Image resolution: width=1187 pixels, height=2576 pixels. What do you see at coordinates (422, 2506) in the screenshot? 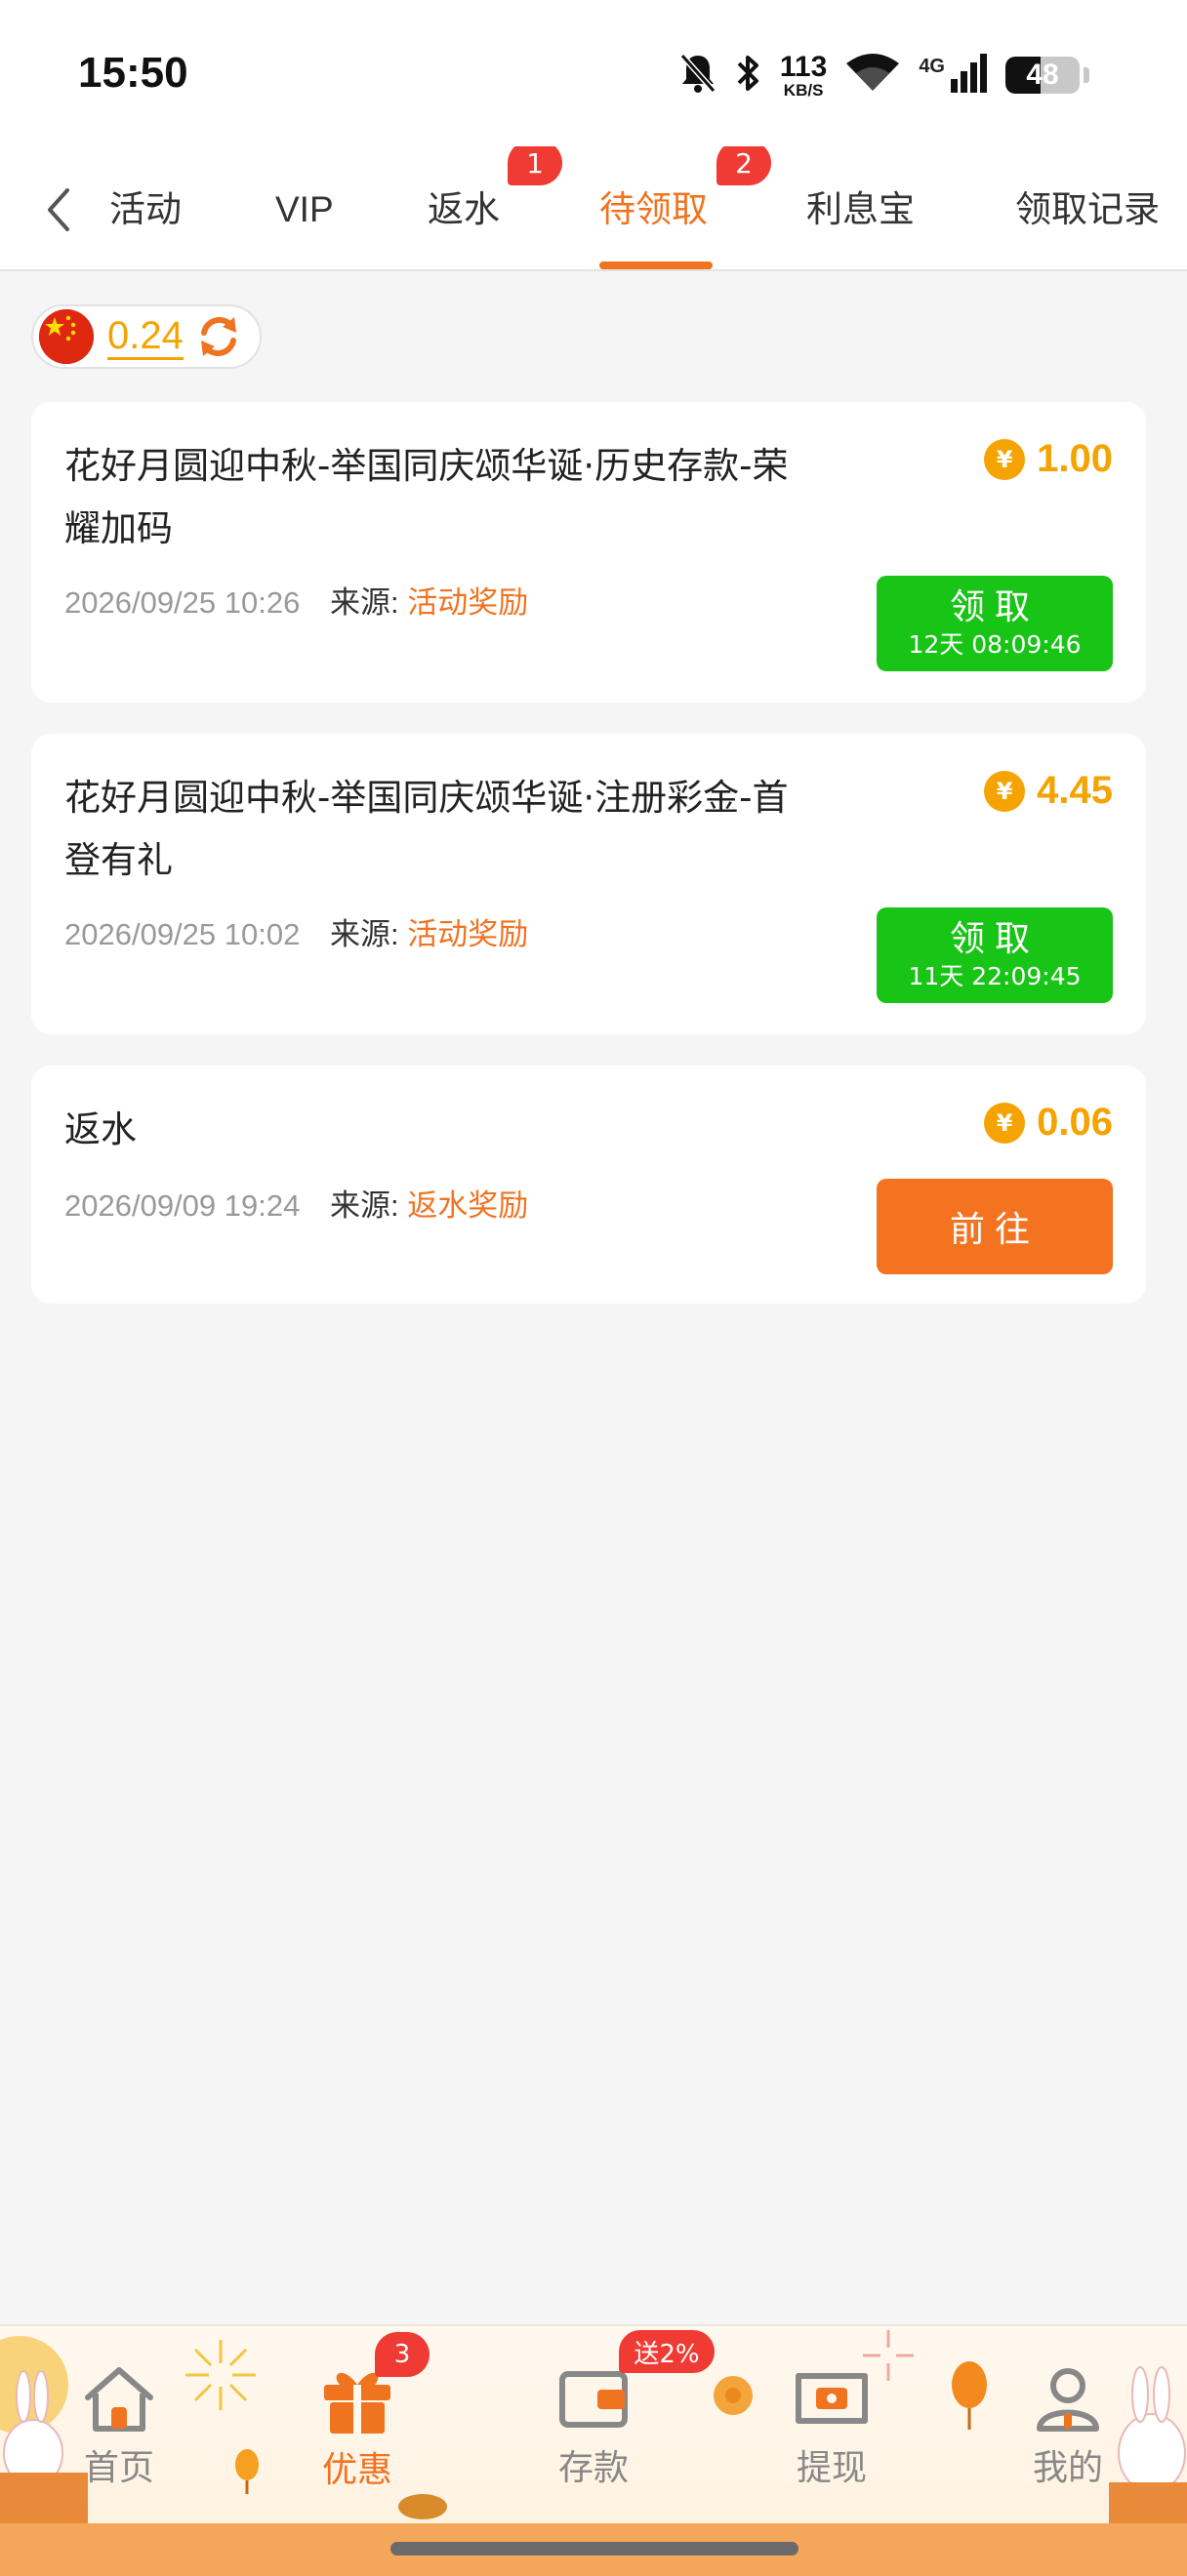
I see `mooncake-decoration` at bounding box center [422, 2506].